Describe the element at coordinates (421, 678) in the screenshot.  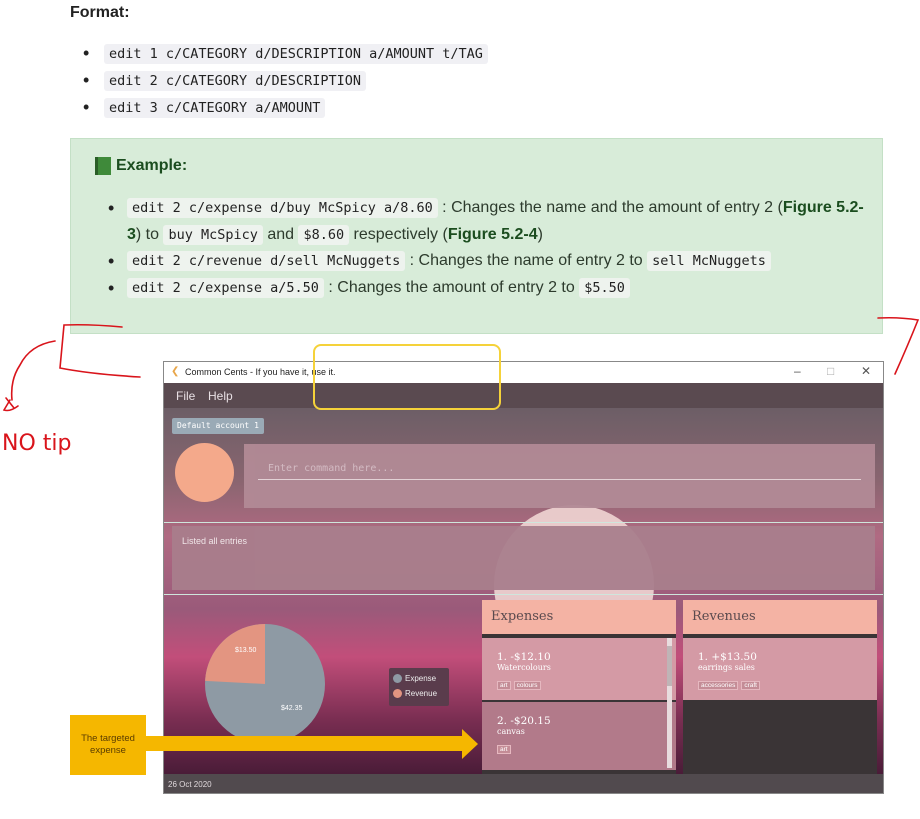
I see `legend-label: Expense` at that location.